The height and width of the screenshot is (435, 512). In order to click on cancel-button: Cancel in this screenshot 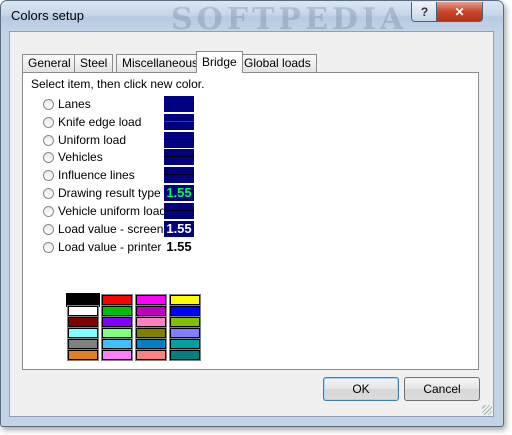, I will do `click(442, 389)`.